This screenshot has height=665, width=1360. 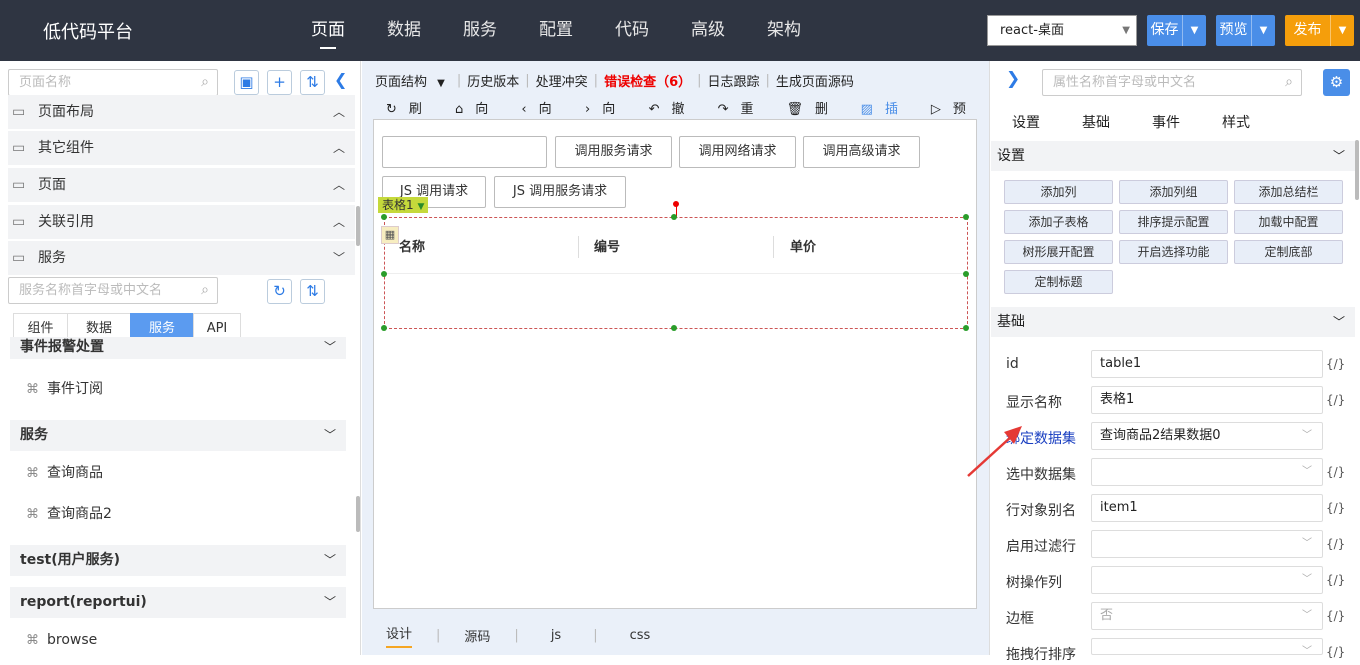 I want to click on list-item: ⌘ 查询商品2, so click(x=69, y=514).